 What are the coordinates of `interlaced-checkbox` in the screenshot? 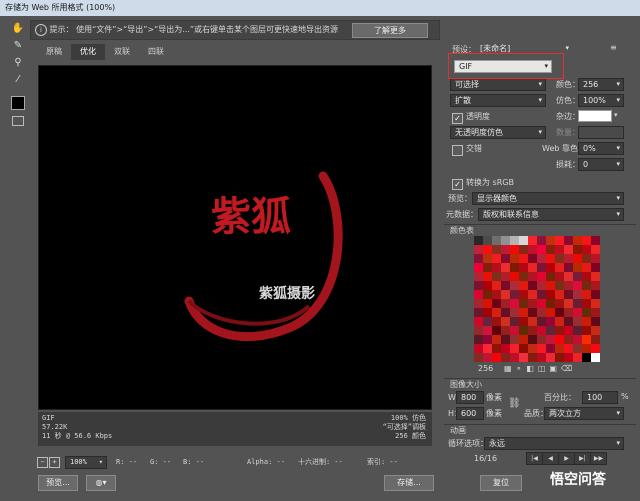 It's located at (457, 150).